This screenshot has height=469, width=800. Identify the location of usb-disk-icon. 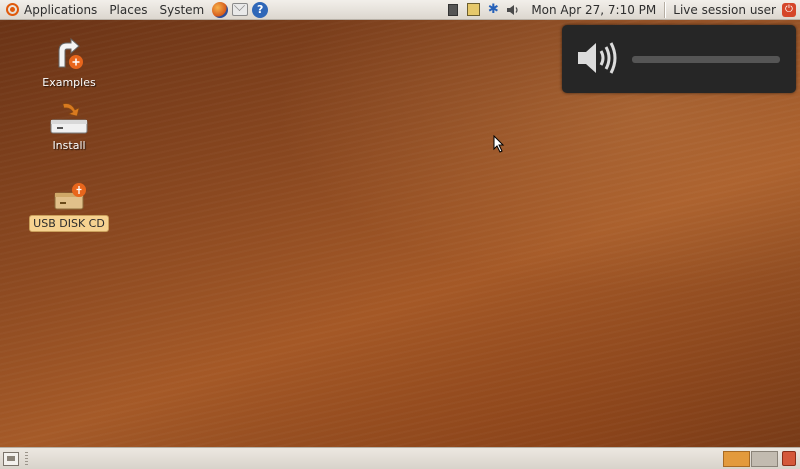
(70, 196).